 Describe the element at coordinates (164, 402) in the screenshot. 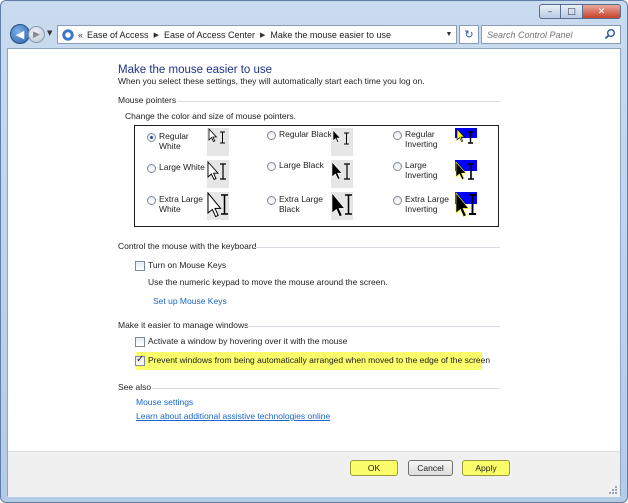

I see `mouse-settings-link: Mouse settings` at that location.